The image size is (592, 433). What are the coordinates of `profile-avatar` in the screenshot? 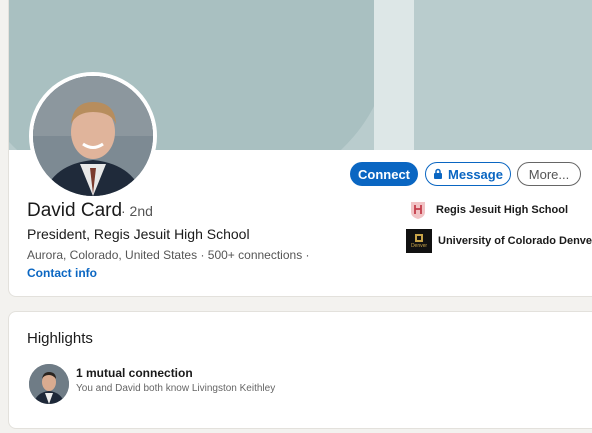 It's located at (93, 136).